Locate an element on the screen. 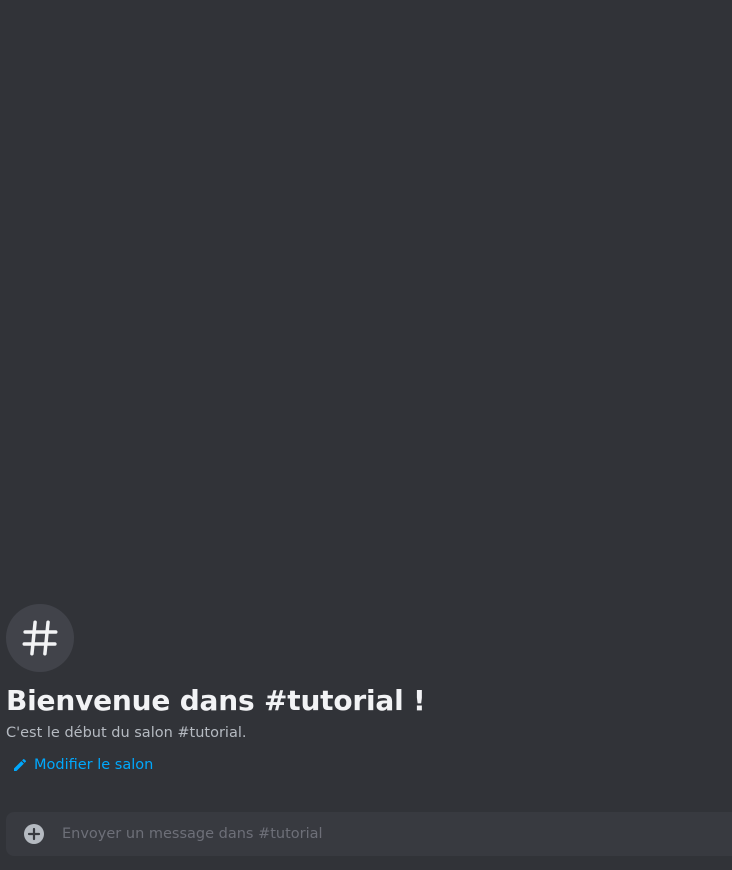 The width and height of the screenshot is (732, 870). channel-avatar is located at coordinates (40, 638).